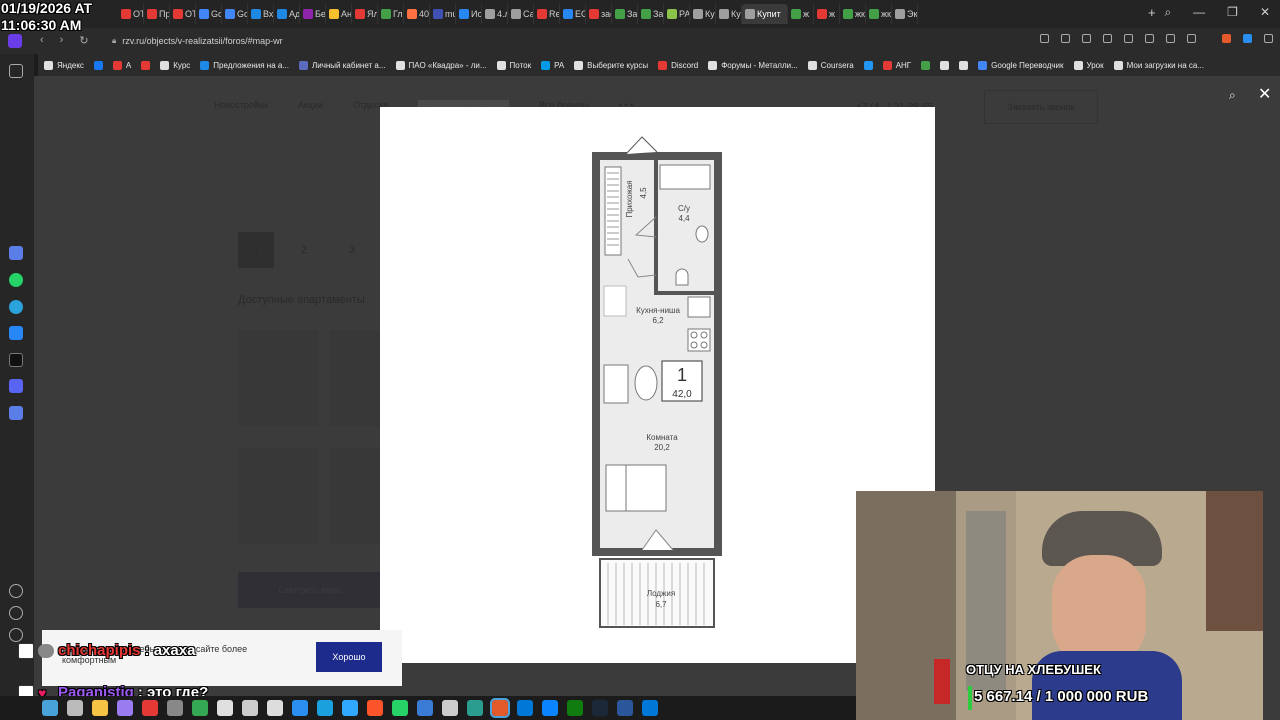  What do you see at coordinates (1264, 94) in the screenshot?
I see `close-lightbox-button: ✕` at bounding box center [1264, 94].